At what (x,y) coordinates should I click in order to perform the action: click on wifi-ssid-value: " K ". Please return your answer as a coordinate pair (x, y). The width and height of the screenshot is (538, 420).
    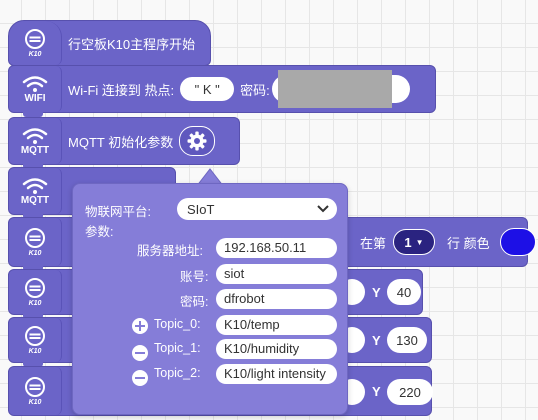
    Looking at the image, I should click on (207, 89).